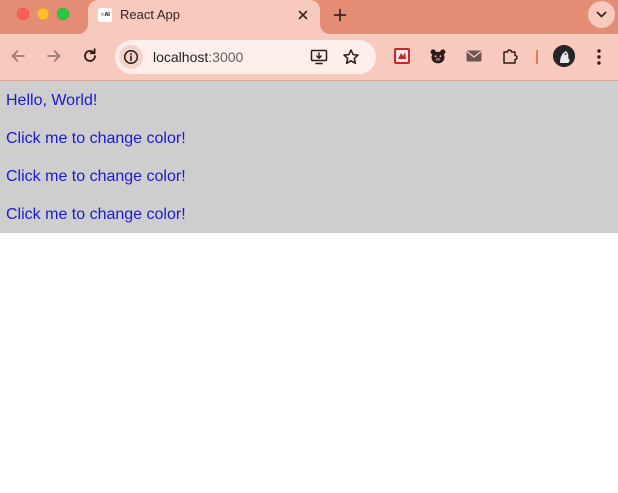  I want to click on url-text: localhost:3000, so click(198, 57).